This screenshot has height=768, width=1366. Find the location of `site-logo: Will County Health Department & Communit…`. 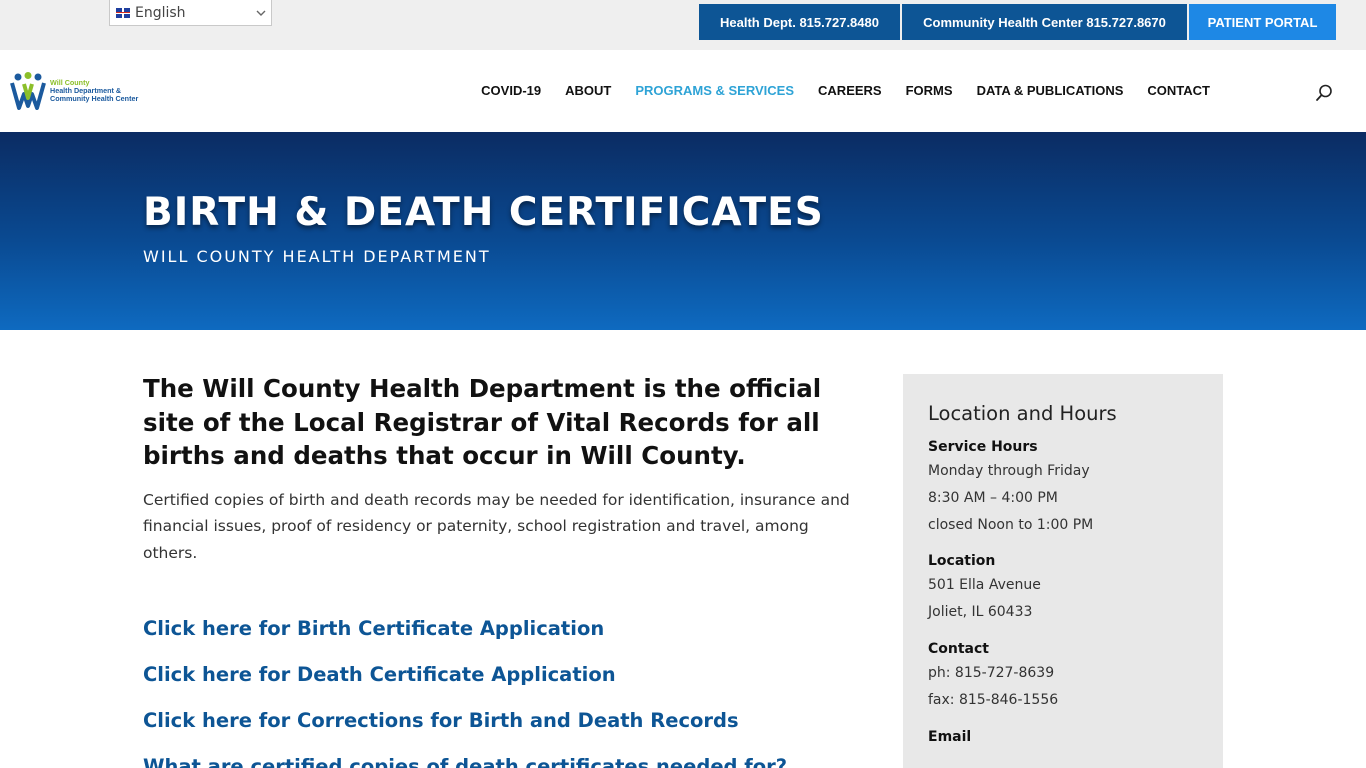

site-logo: Will County Health Department & Communit… is located at coordinates (82, 91).